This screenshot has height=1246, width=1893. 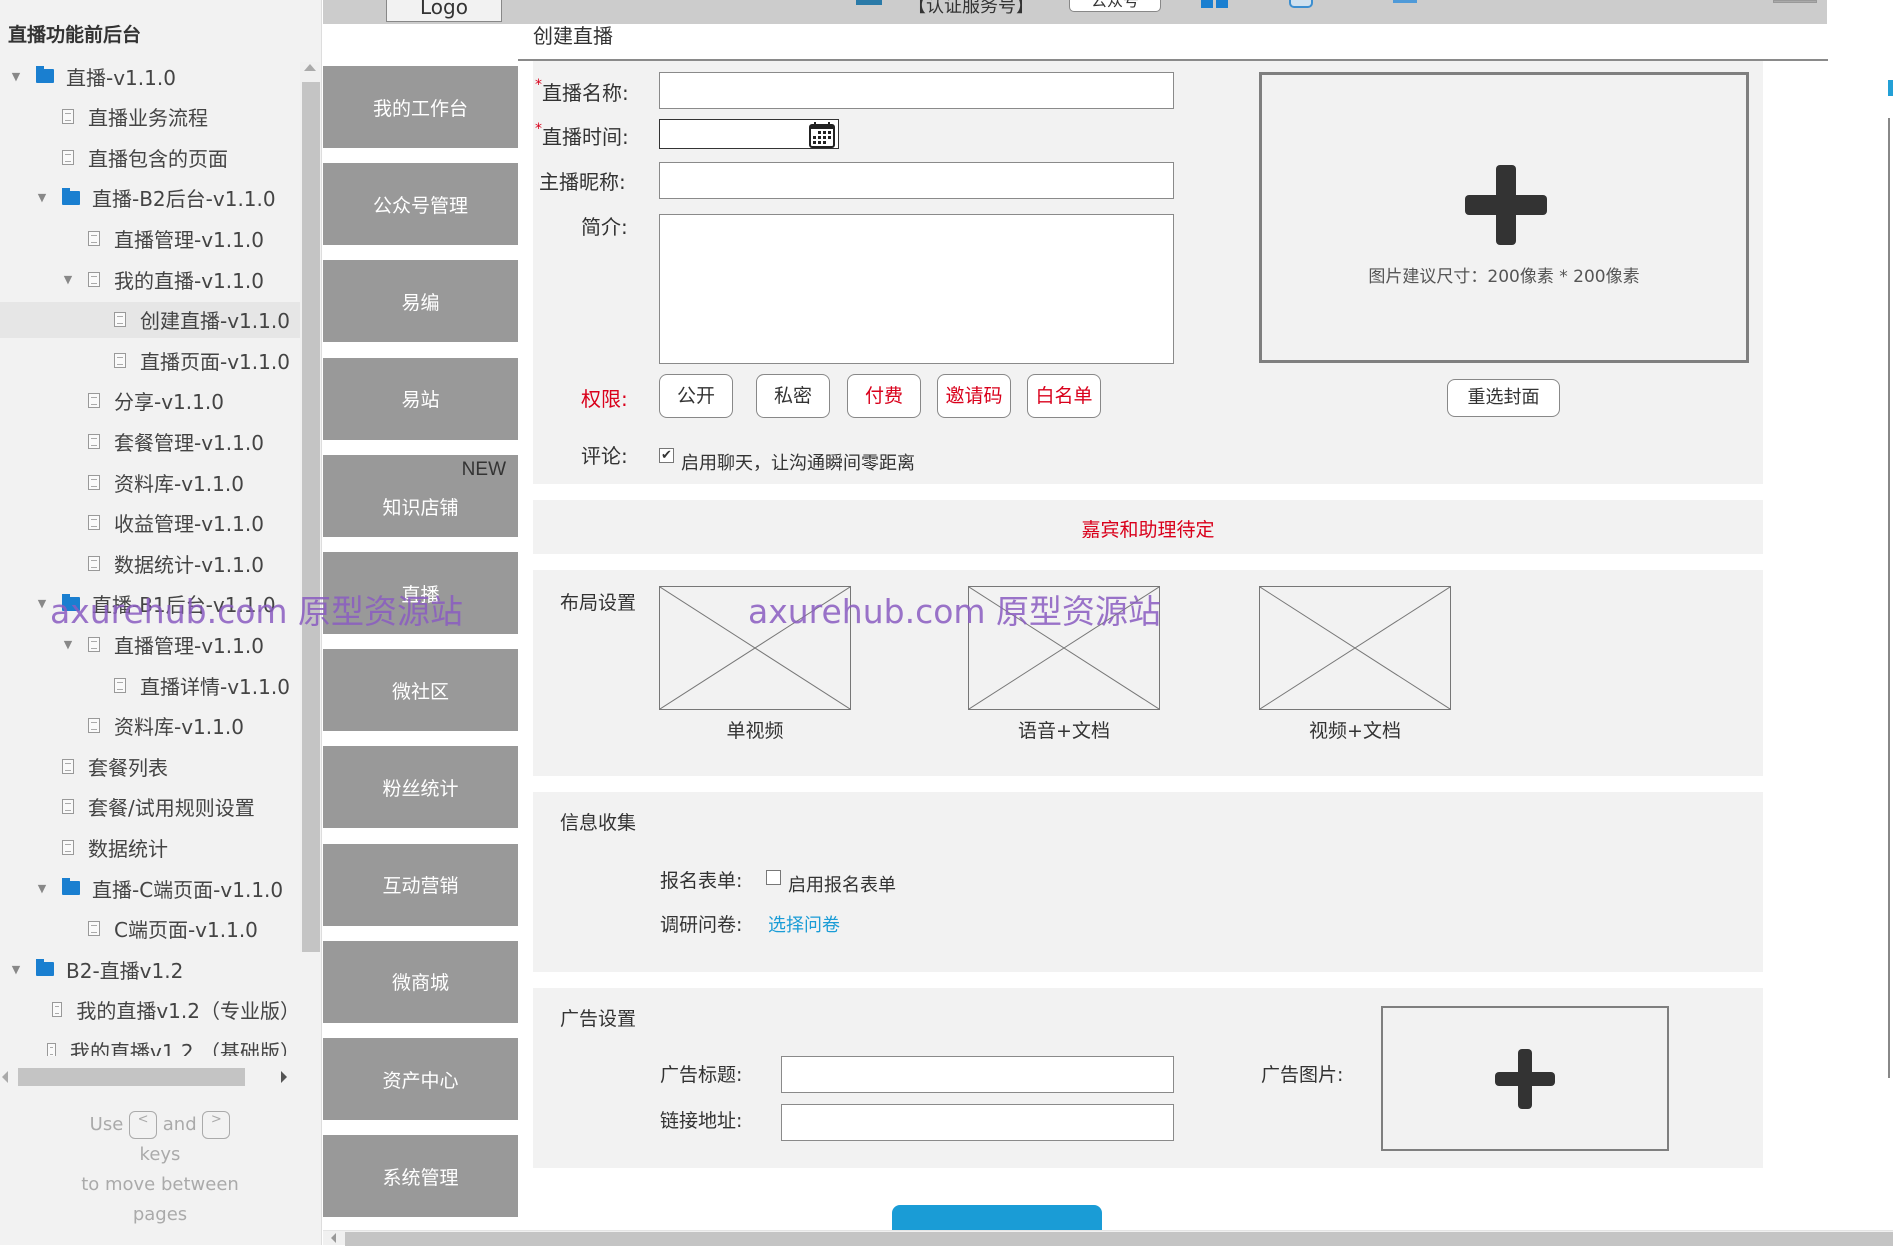 What do you see at coordinates (420, 690) in the screenshot?
I see `nav-item: 微社区` at bounding box center [420, 690].